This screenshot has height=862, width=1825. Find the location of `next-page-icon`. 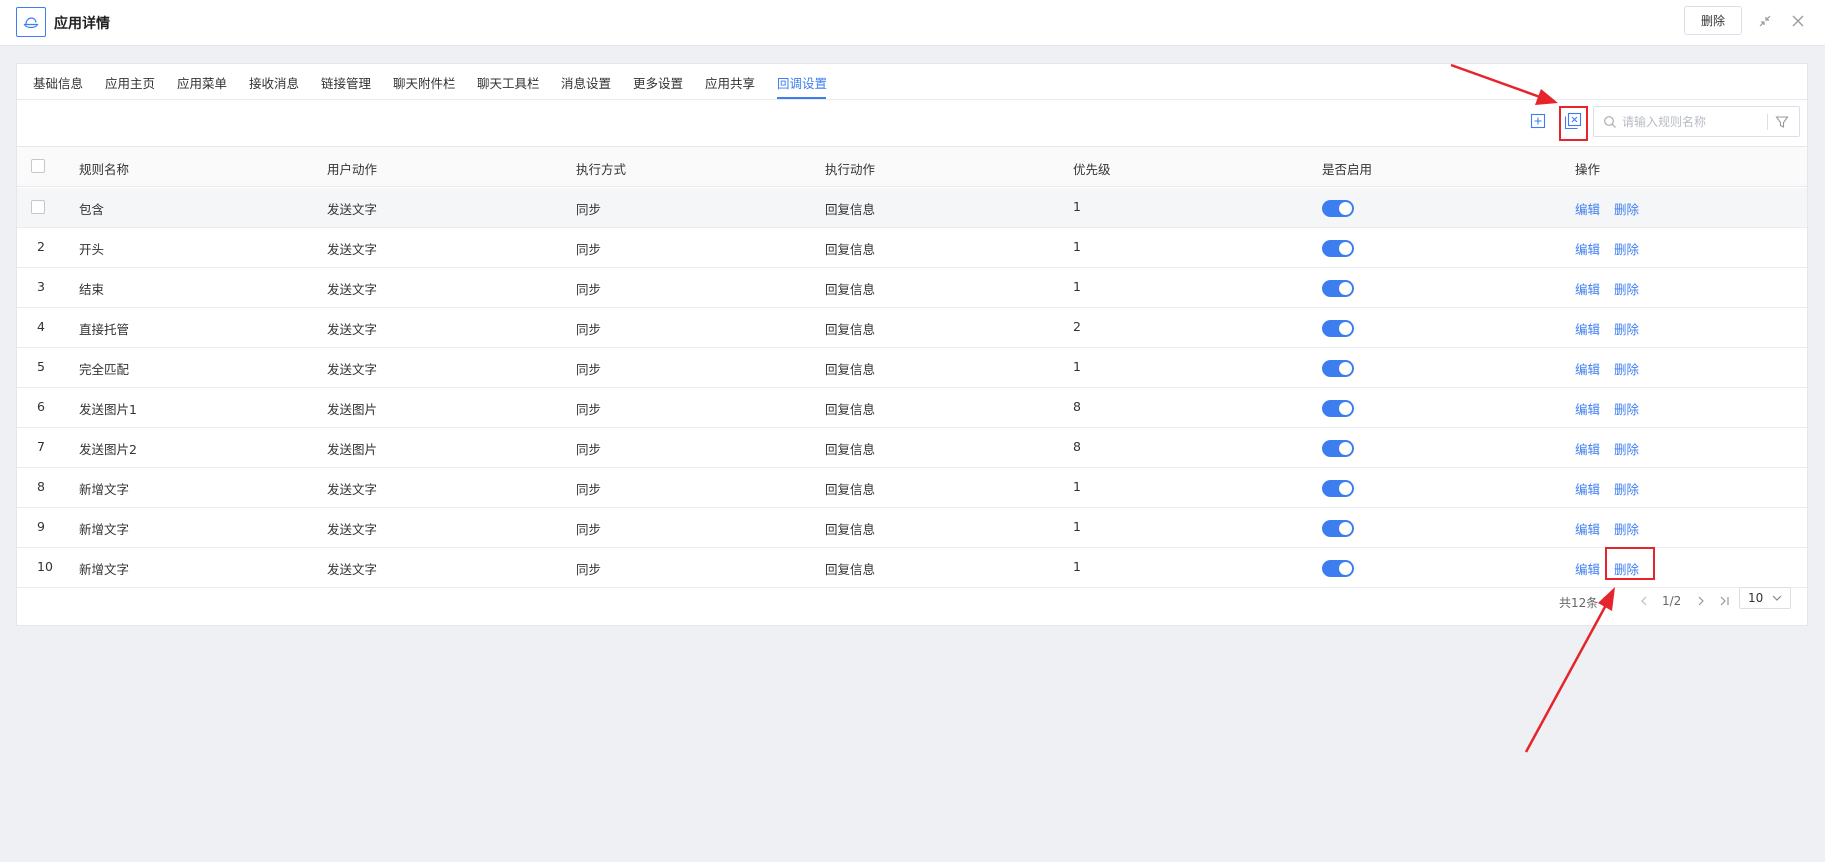

next-page-icon is located at coordinates (1701, 601).